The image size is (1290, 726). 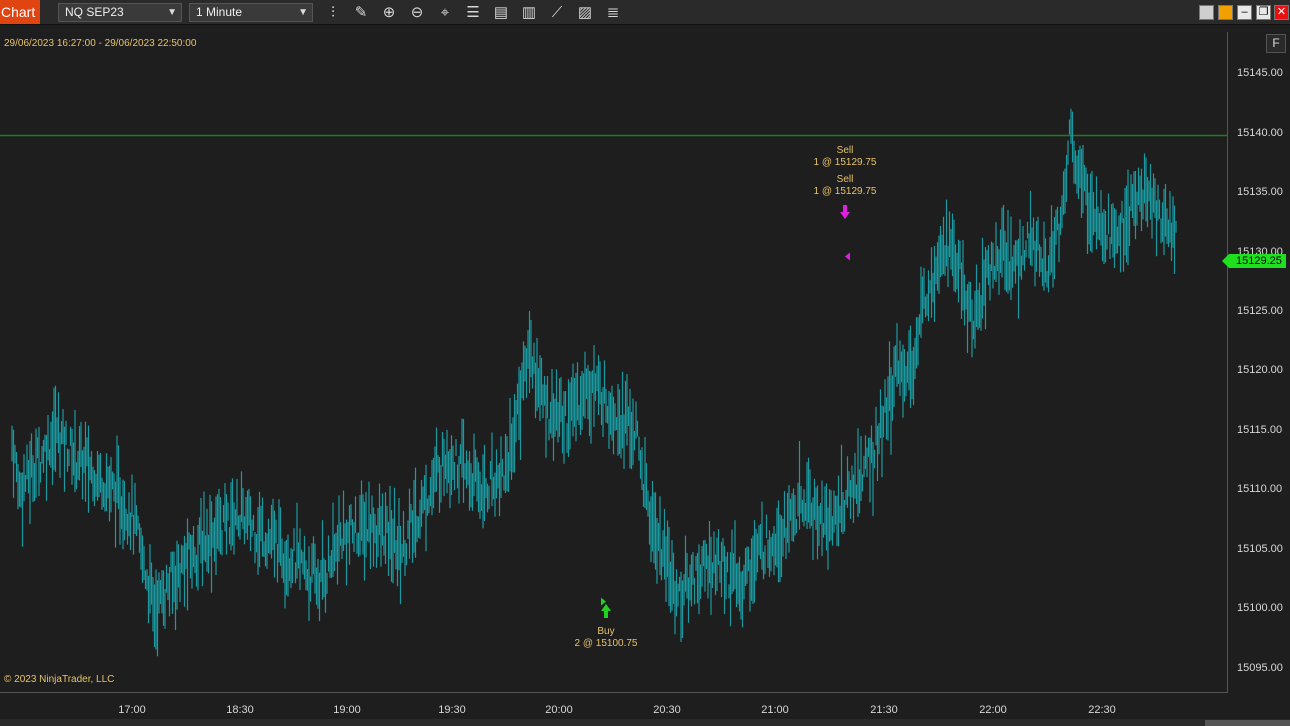 What do you see at coordinates (240, 710) in the screenshot?
I see `x-tick: 18:30` at bounding box center [240, 710].